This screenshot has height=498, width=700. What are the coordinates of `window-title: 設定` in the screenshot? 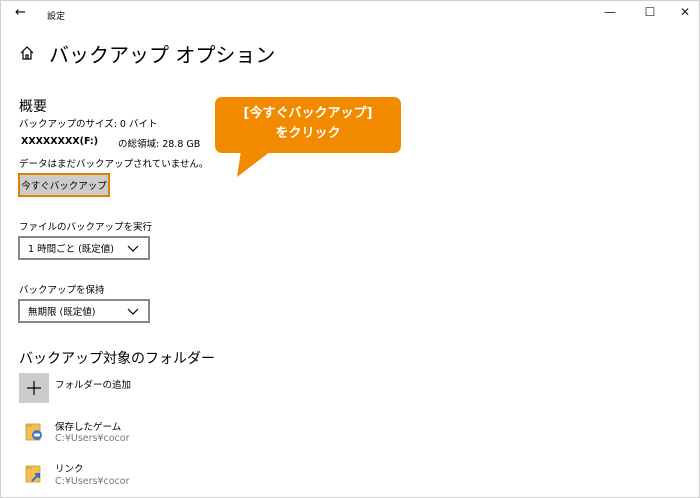 It's located at (56, 17).